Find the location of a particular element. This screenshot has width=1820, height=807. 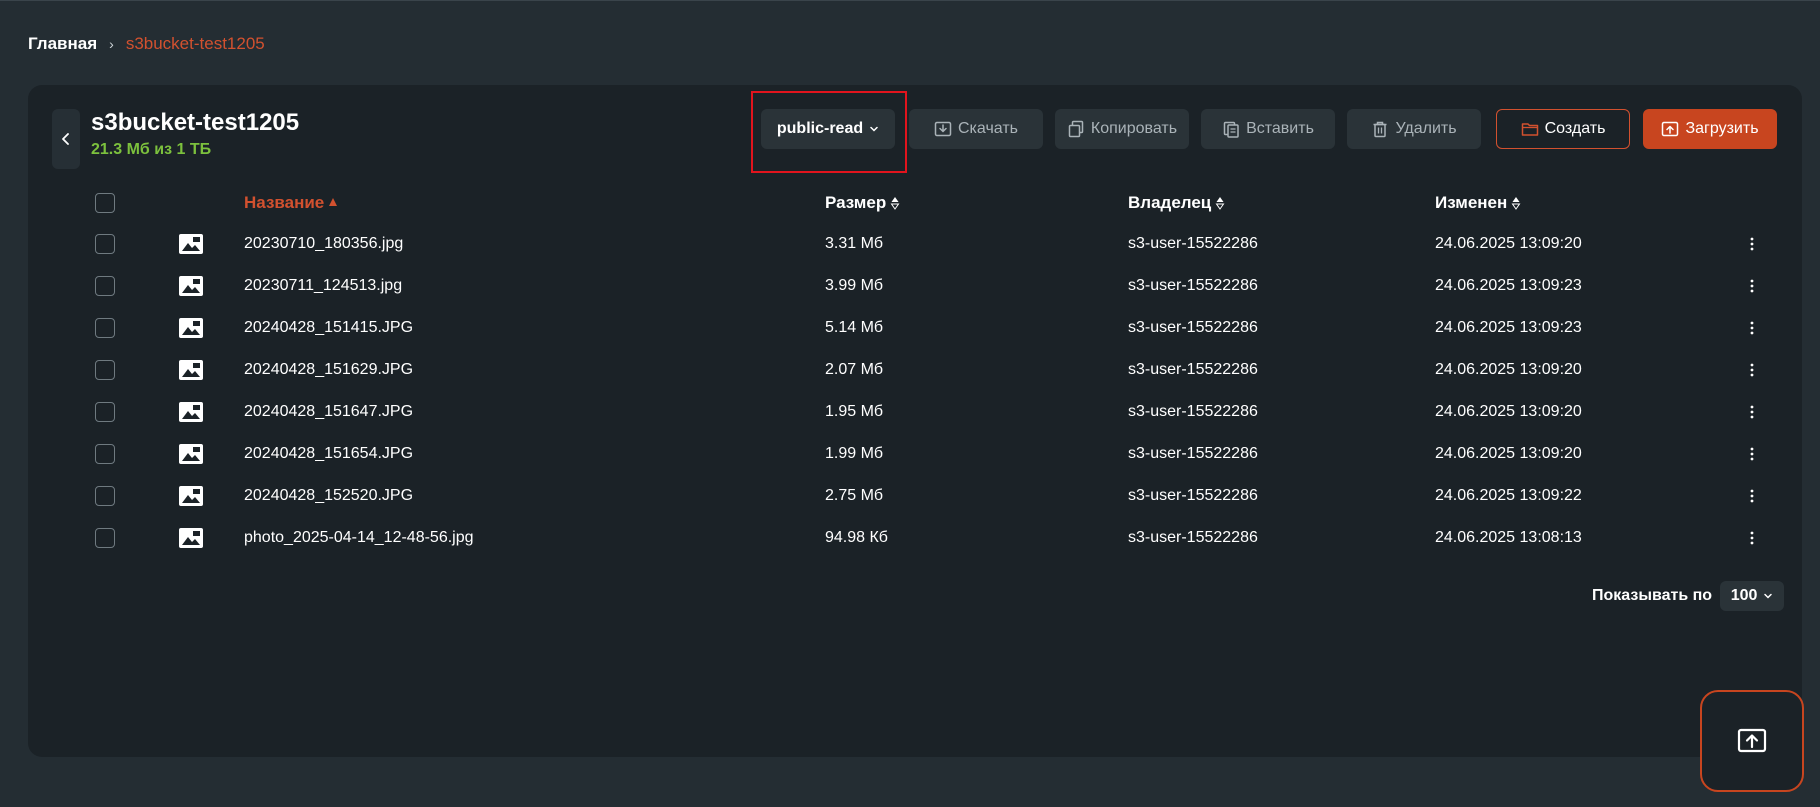

create-folder-button: Создать is located at coordinates (1563, 129).